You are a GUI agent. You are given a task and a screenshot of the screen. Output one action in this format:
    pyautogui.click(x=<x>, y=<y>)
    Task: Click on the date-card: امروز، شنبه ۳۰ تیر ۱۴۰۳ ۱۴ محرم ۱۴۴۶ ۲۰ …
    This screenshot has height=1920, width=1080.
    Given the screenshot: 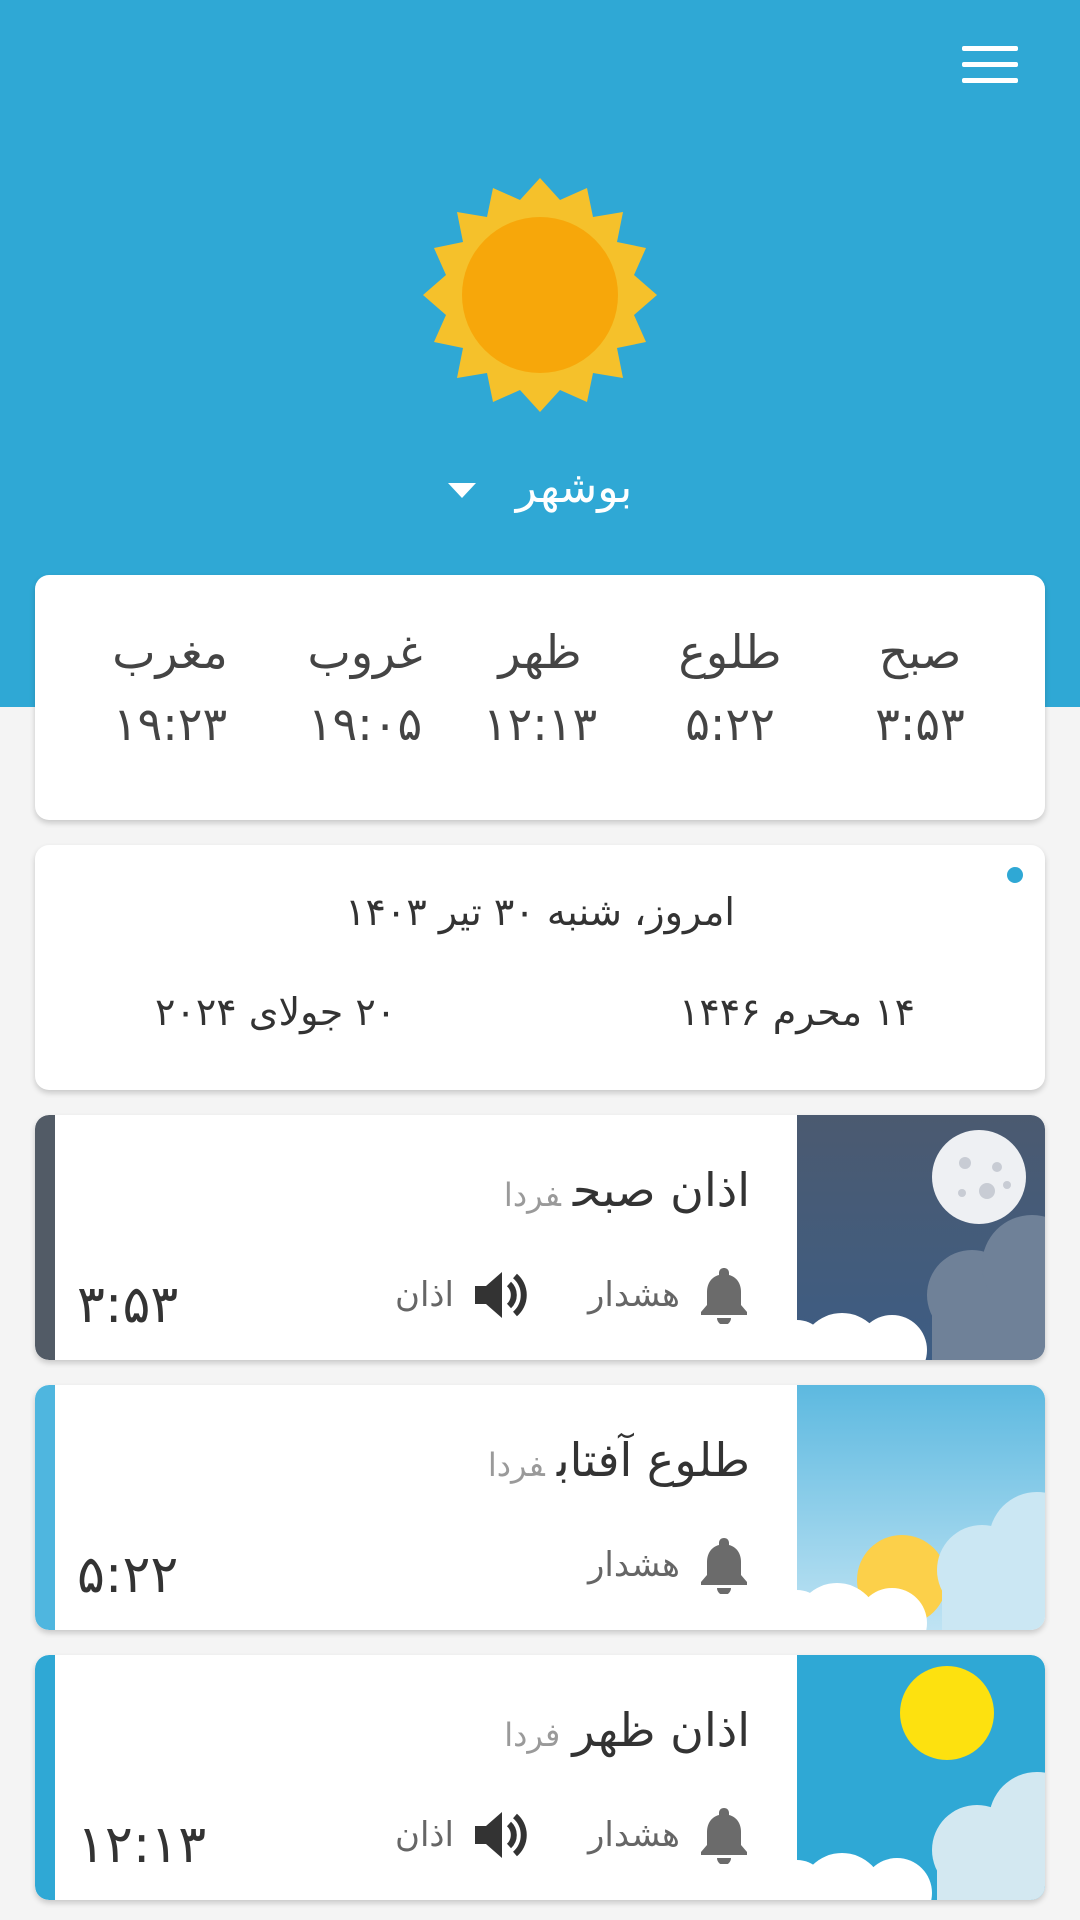 What is the action you would take?
    pyautogui.click(x=540, y=967)
    